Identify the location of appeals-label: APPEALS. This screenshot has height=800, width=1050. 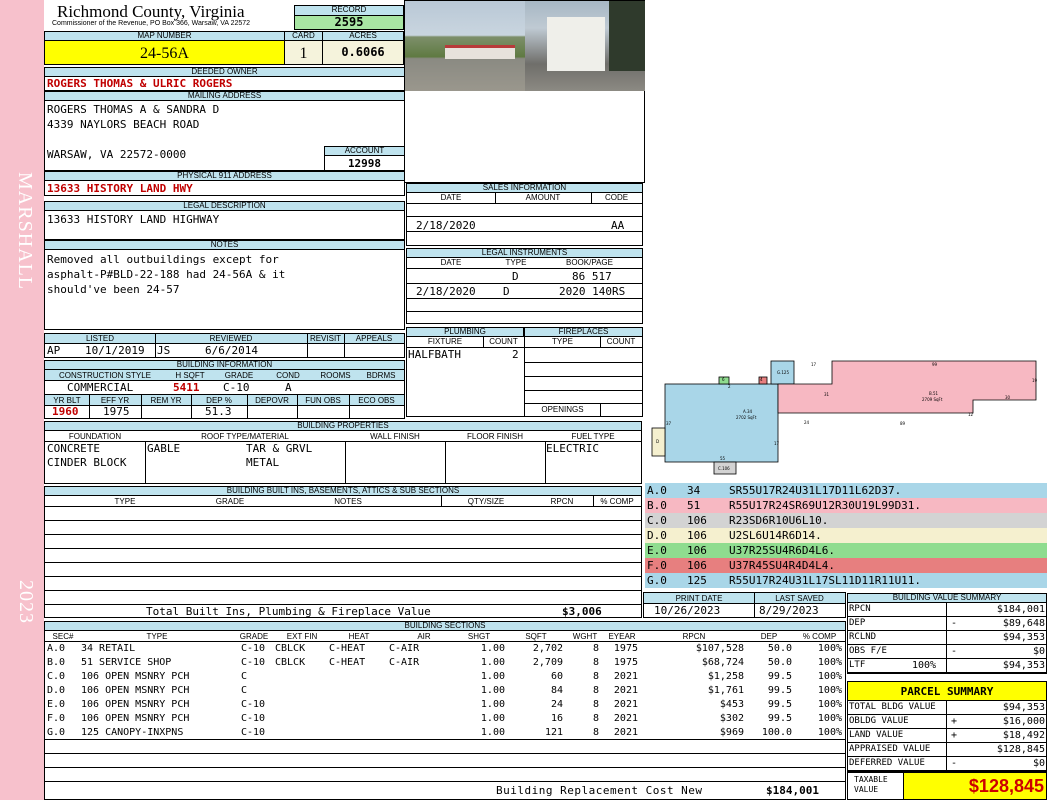
(374, 338).